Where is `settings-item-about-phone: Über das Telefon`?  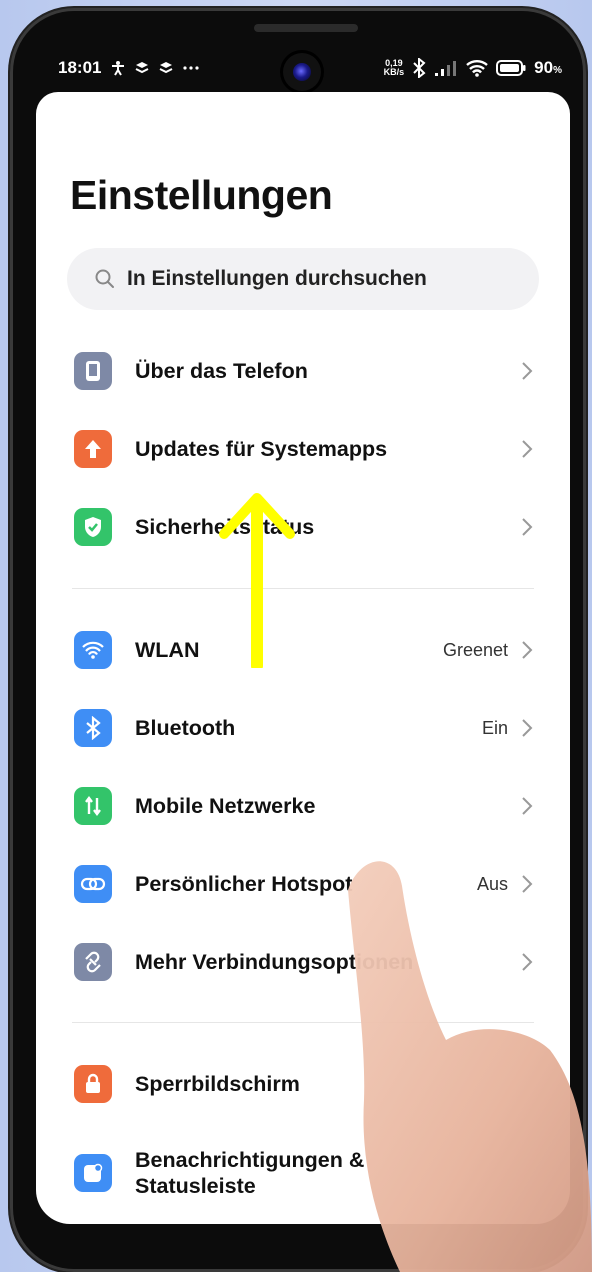 settings-item-about-phone: Über das Telefon is located at coordinates (303, 371).